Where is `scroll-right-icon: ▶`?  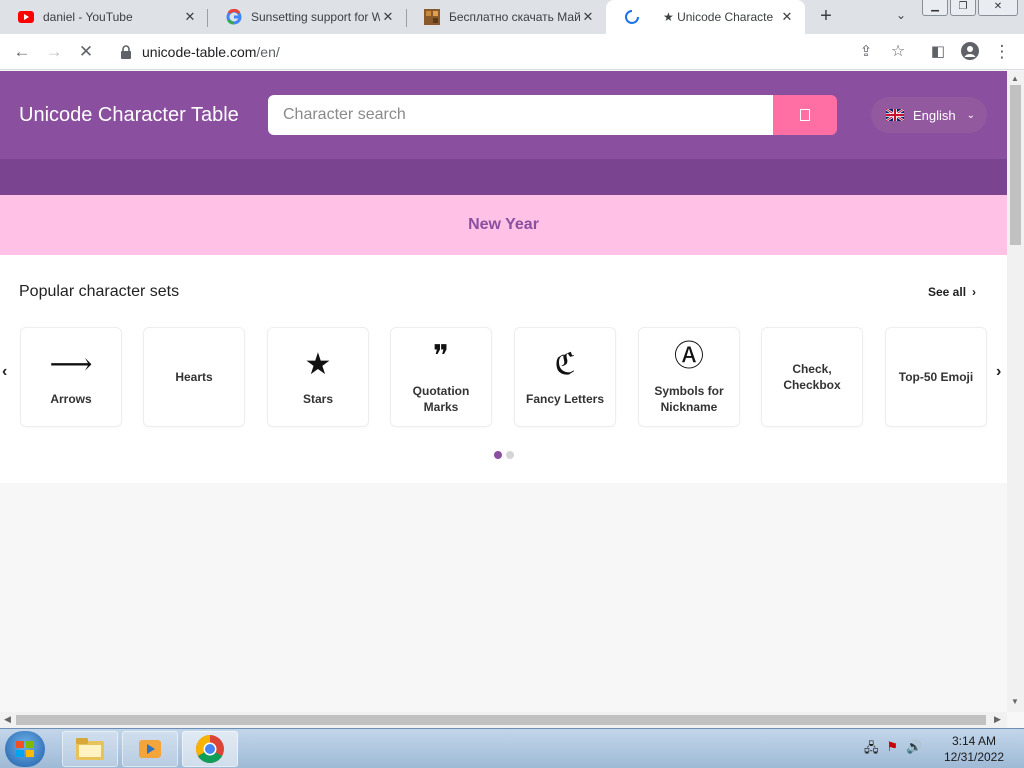 scroll-right-icon: ▶ is located at coordinates (997, 719).